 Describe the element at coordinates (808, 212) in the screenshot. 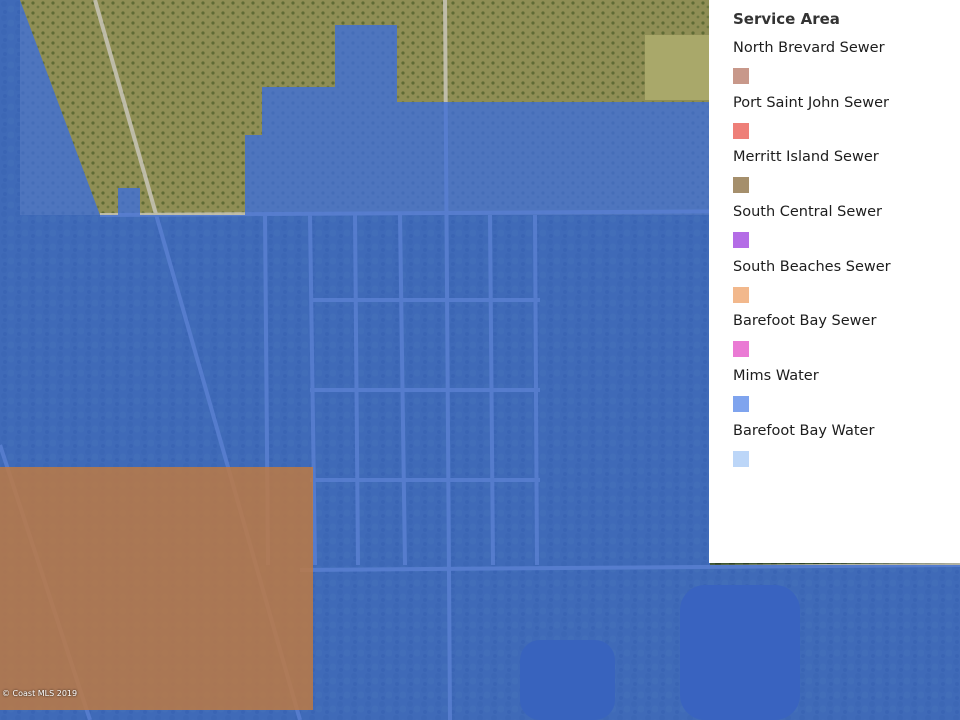

I see `legend-item-label: South Central Sewer` at that location.